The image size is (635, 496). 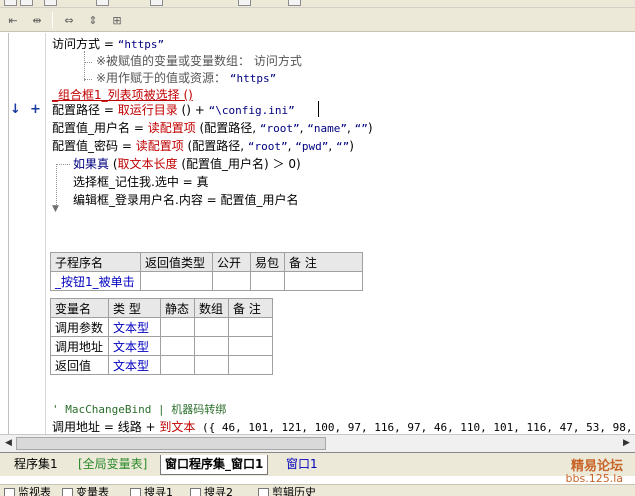 I want to click on code-line: 配置路径 = 取运行目录 () + “\config.ini”, so click(x=173, y=110).